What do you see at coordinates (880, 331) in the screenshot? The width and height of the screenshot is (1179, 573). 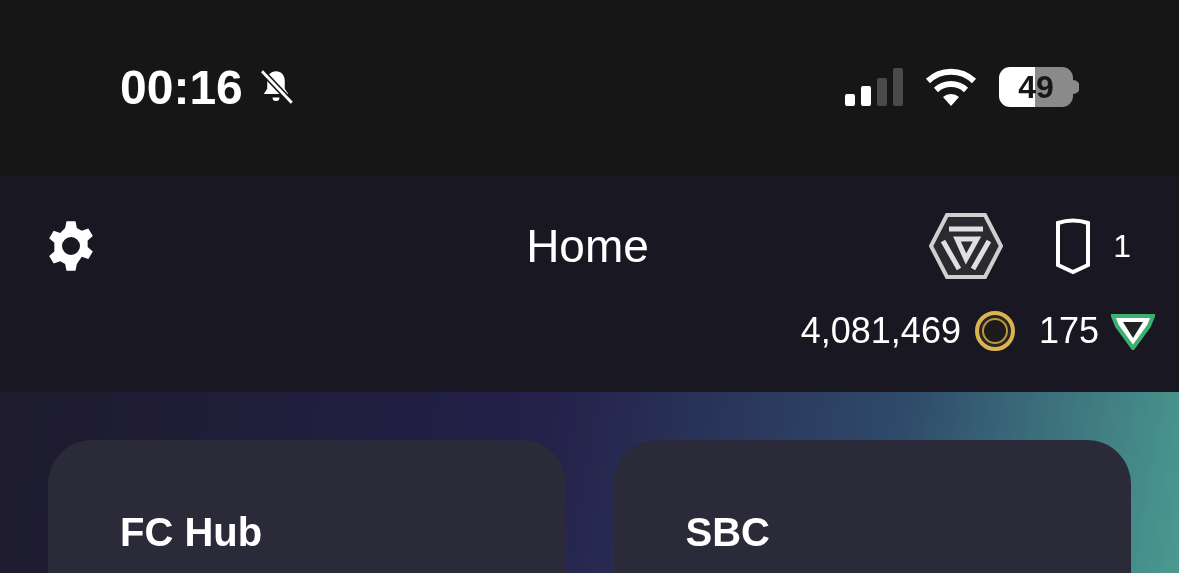 I see `coin-balance: 4,081,469` at bounding box center [880, 331].